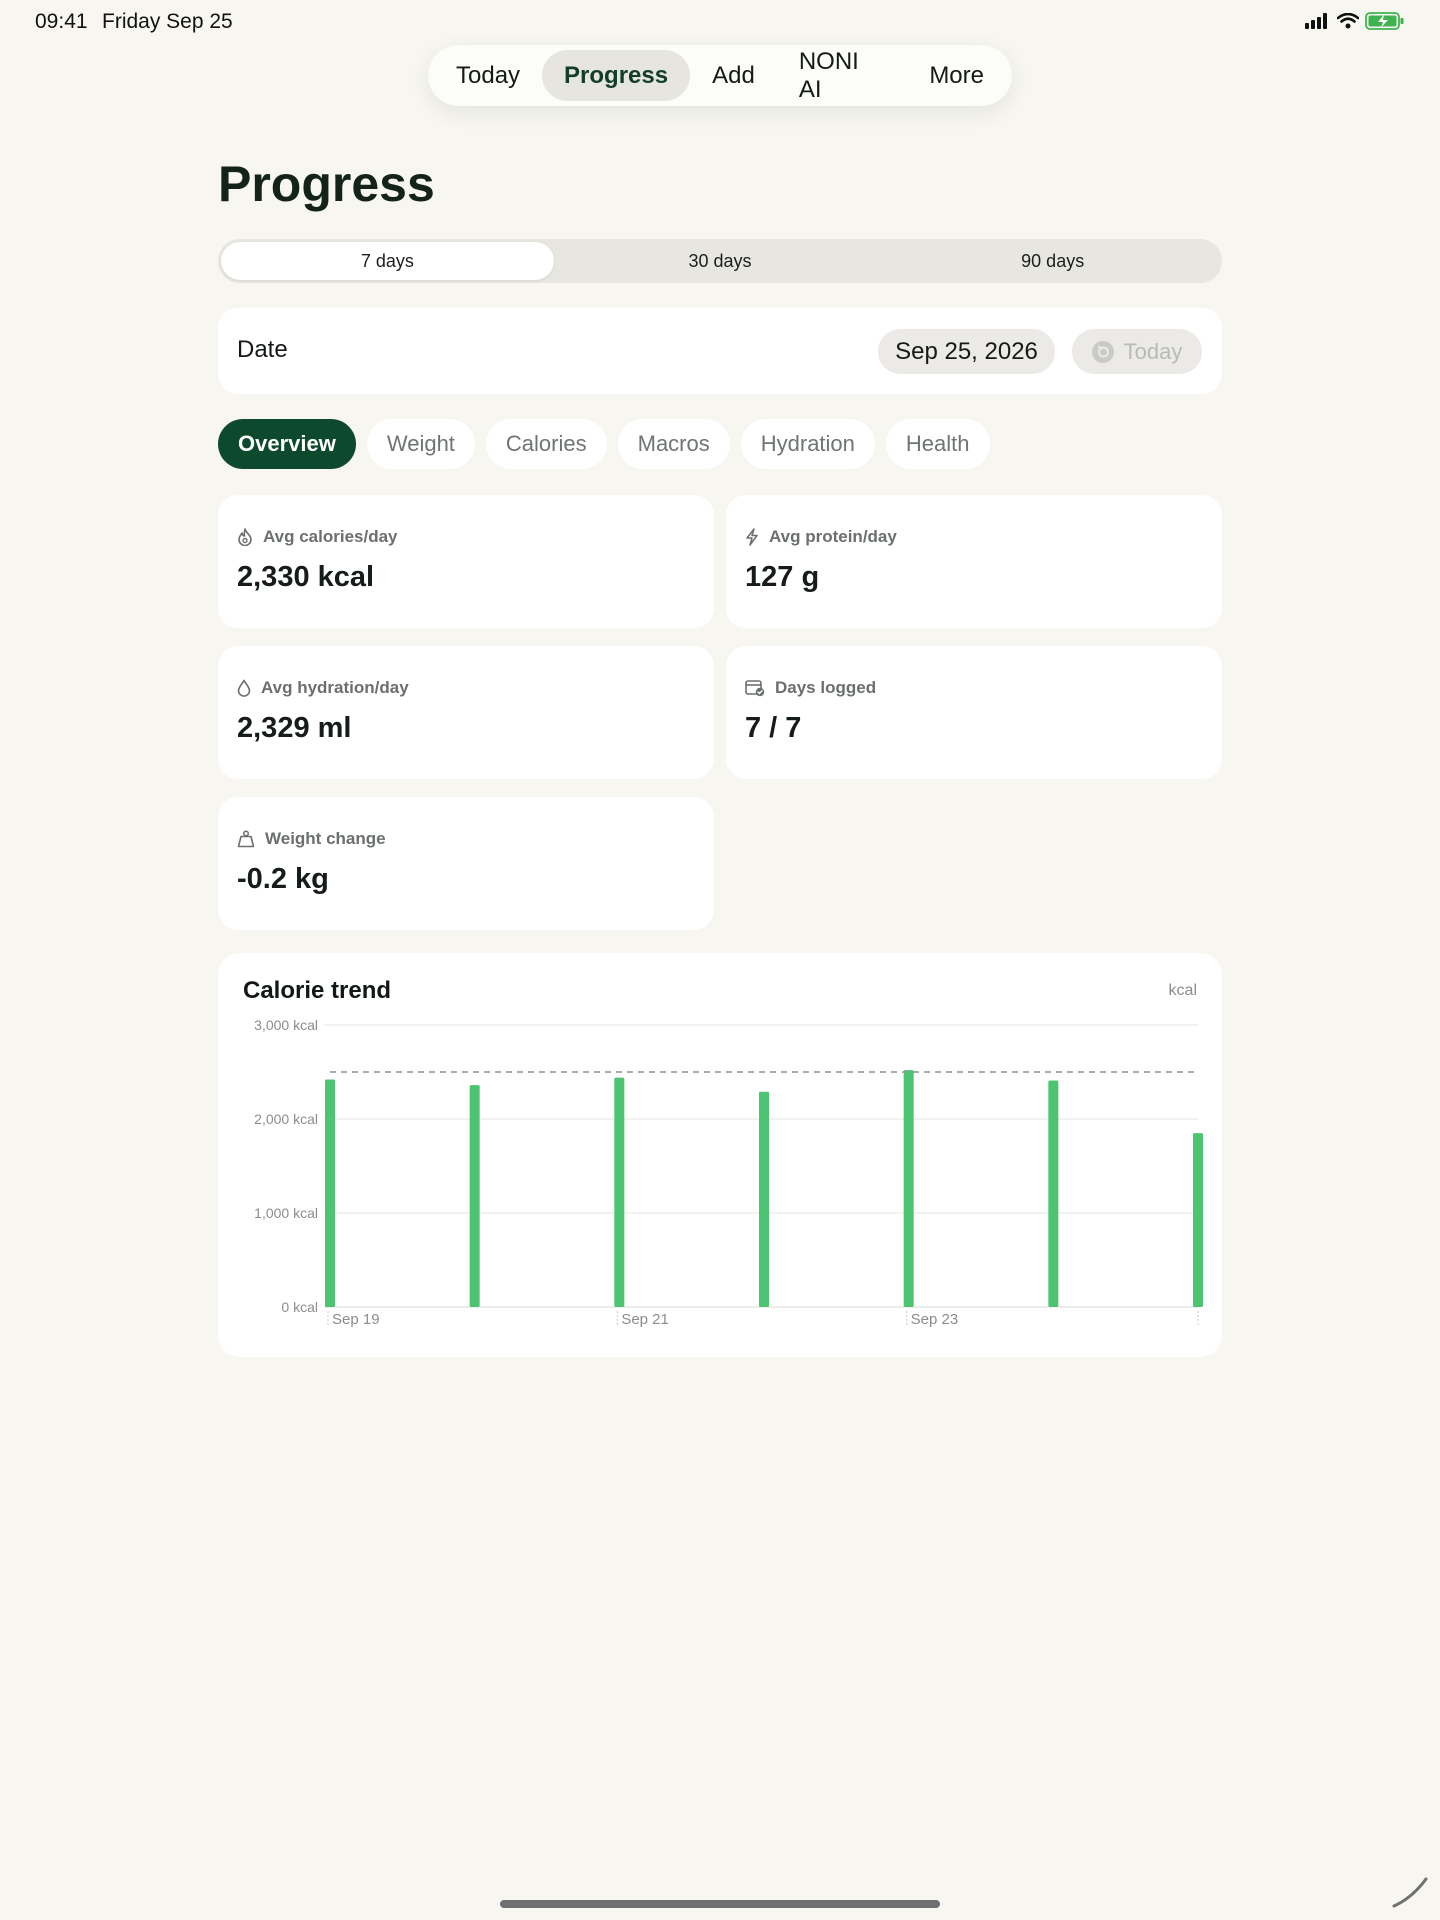 This screenshot has width=1440, height=1920. What do you see at coordinates (286, 1025) in the screenshot?
I see `y-tick-label: 3,000 kcal` at bounding box center [286, 1025].